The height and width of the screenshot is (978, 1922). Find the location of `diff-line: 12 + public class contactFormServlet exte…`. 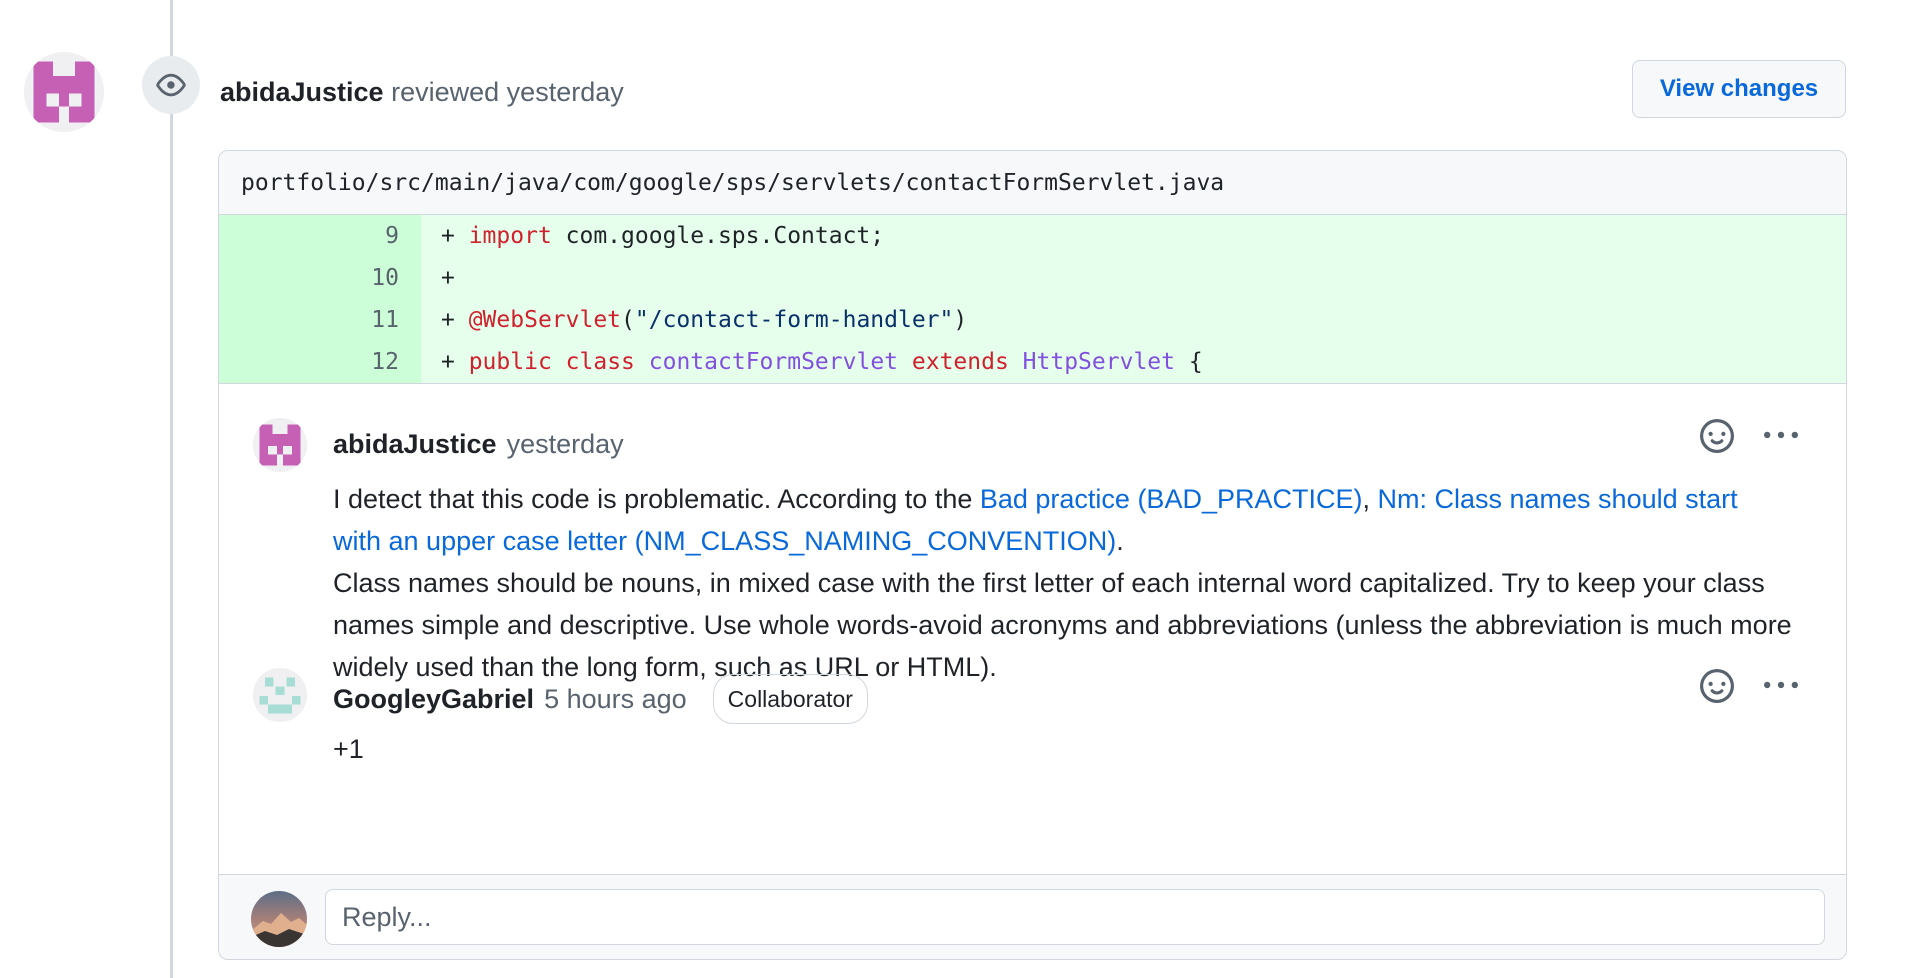

diff-line: 12 + public class contactFormServlet exte… is located at coordinates (1032, 362).